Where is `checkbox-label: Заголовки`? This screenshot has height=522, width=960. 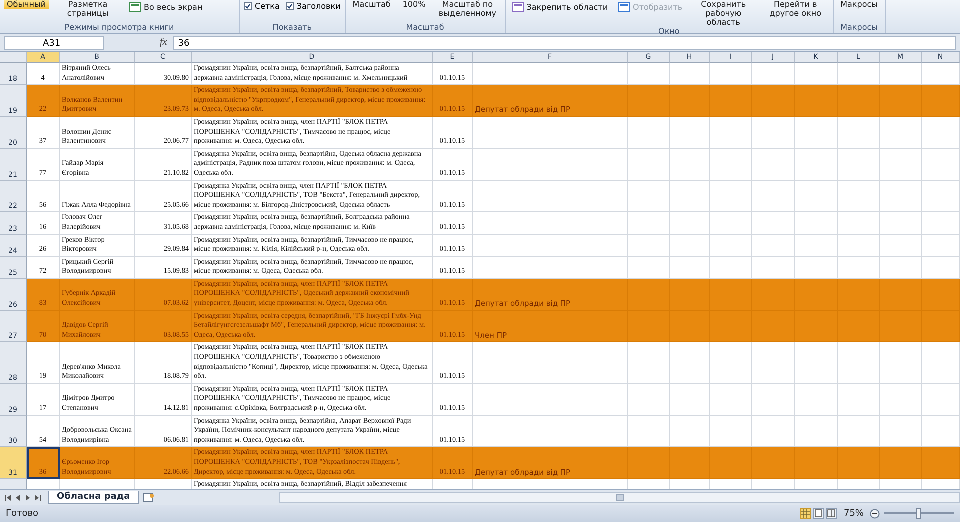
checkbox-label: Заголовки is located at coordinates (318, 6).